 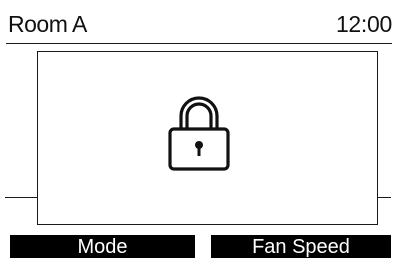 What do you see at coordinates (47, 24) in the screenshot?
I see `room-name: Room A` at bounding box center [47, 24].